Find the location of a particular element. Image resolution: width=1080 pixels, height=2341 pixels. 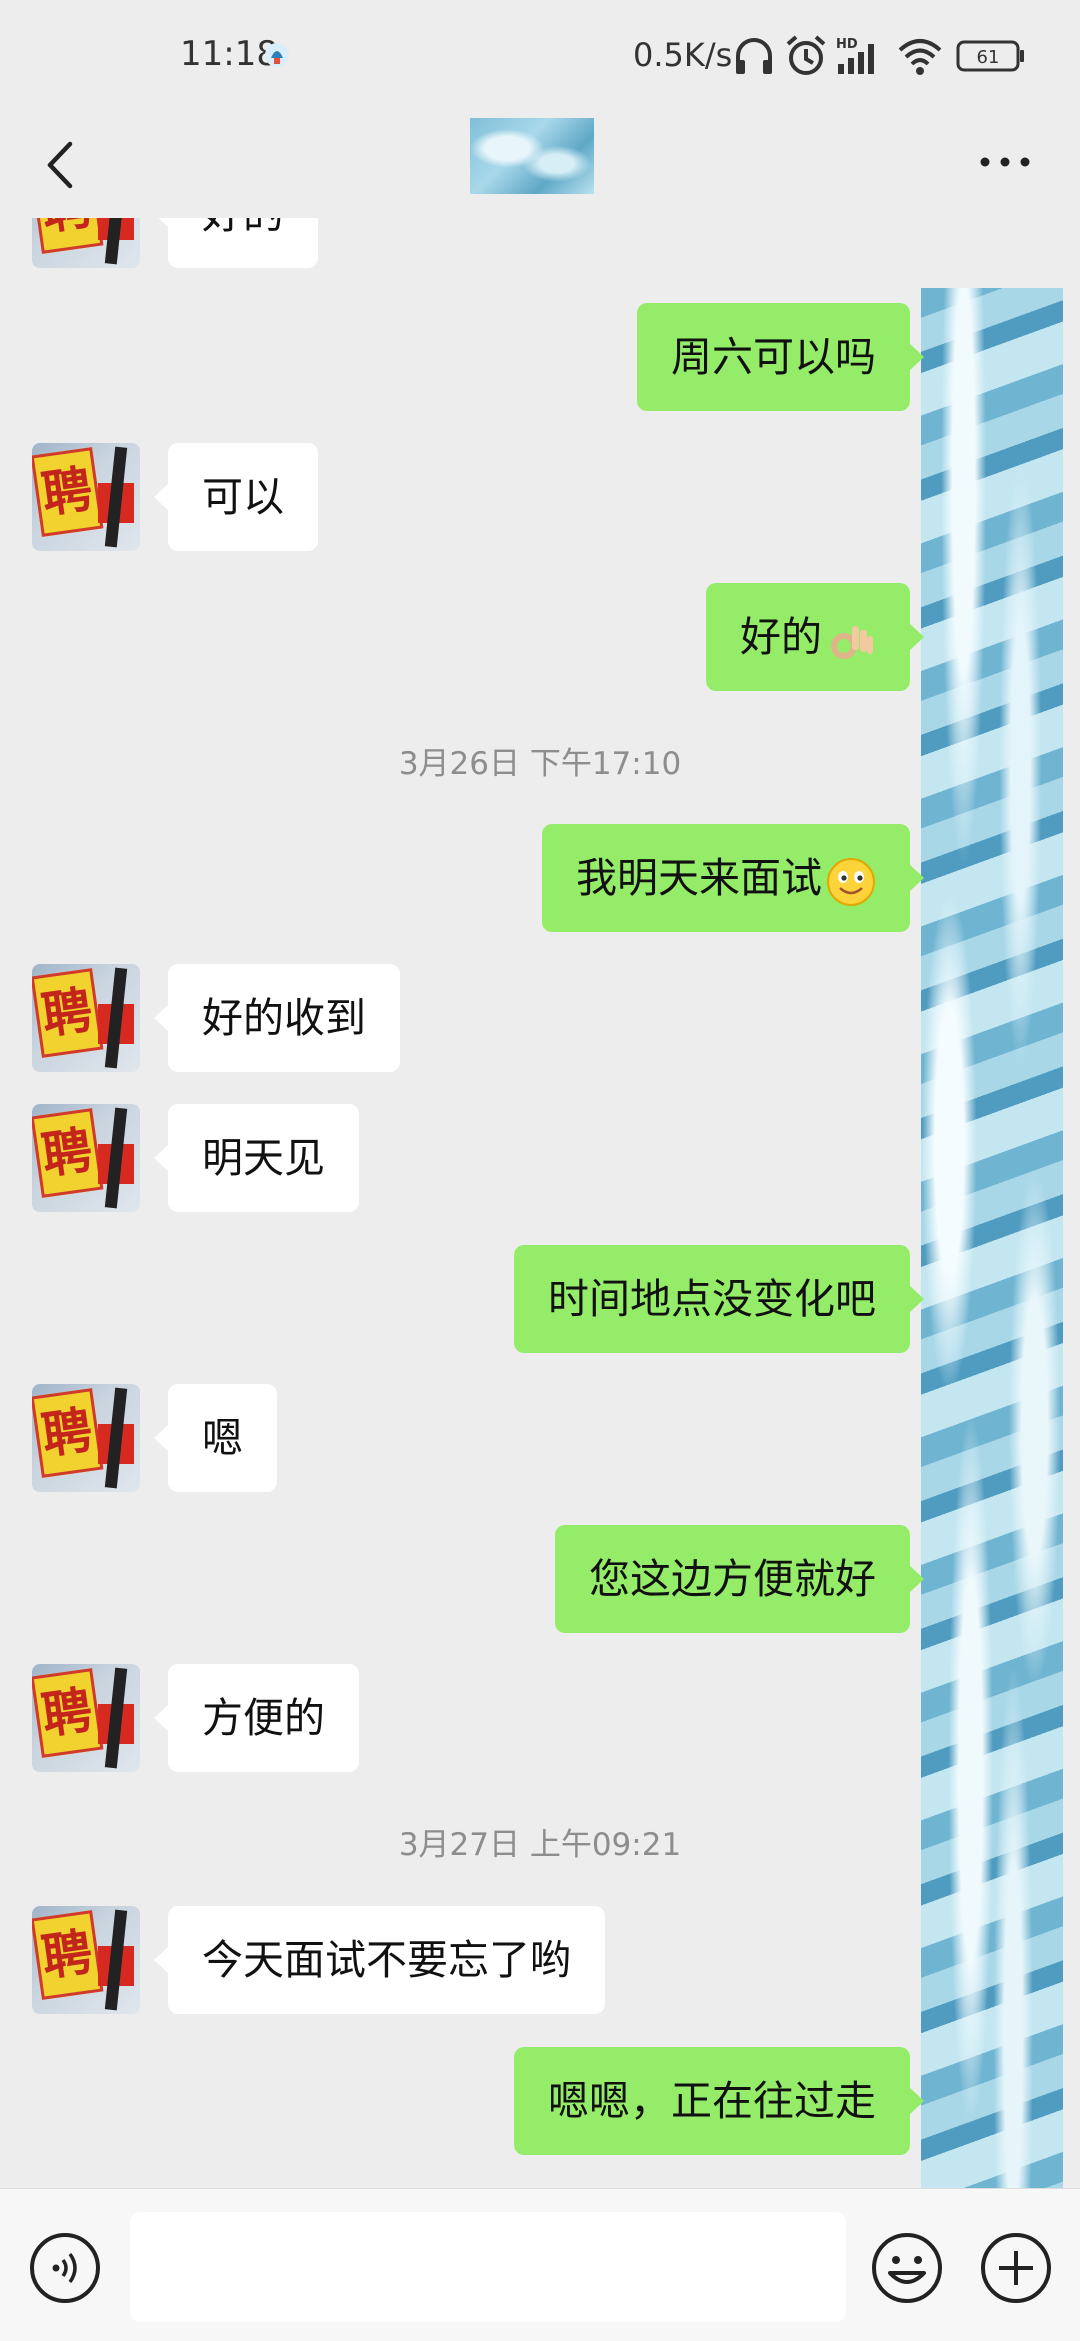

contact-title-image is located at coordinates (532, 156).